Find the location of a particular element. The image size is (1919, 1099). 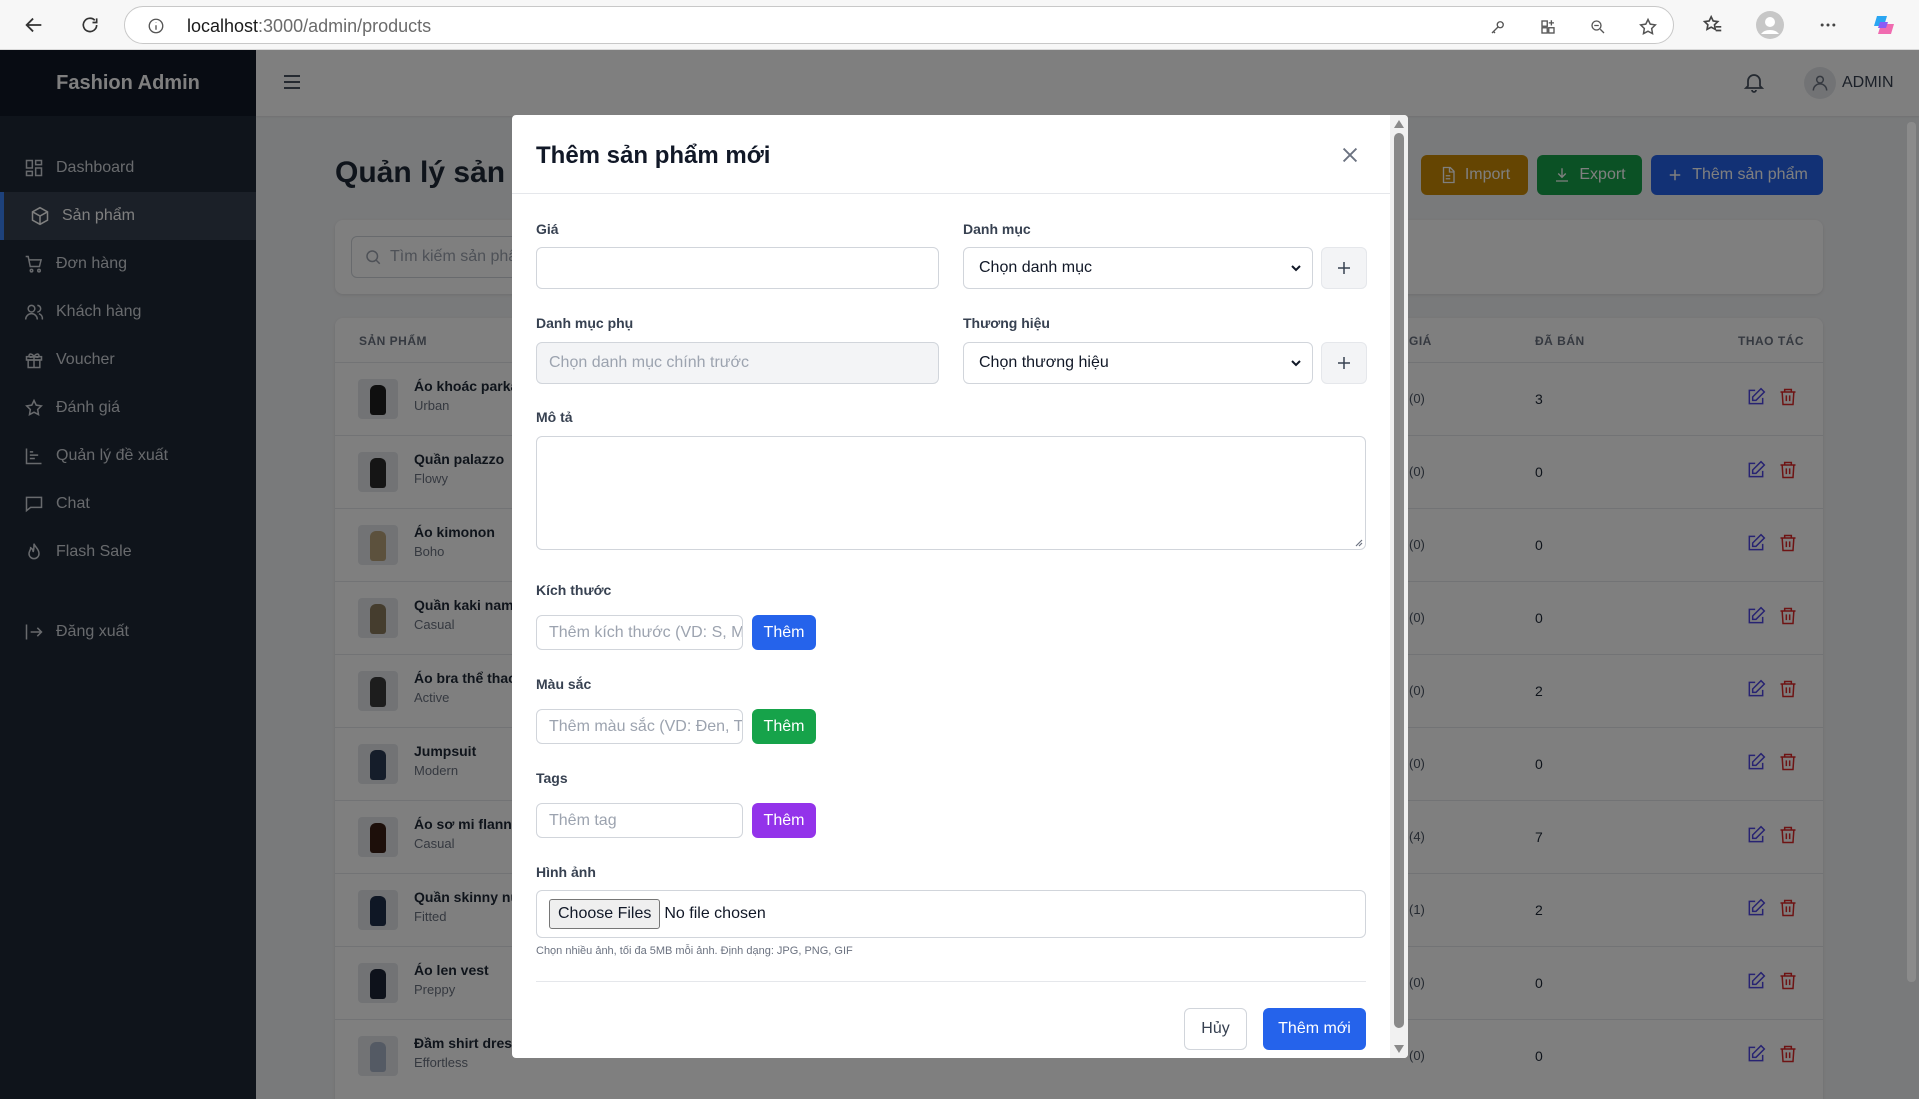

resize-grip-icon is located at coordinates (1358, 542).